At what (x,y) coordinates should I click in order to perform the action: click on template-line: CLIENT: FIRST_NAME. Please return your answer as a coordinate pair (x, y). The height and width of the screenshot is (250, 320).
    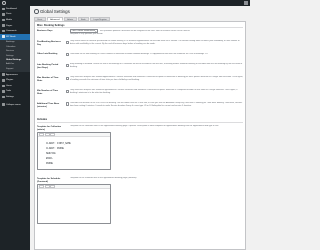
    Looking at the image, I should click on (58, 143).